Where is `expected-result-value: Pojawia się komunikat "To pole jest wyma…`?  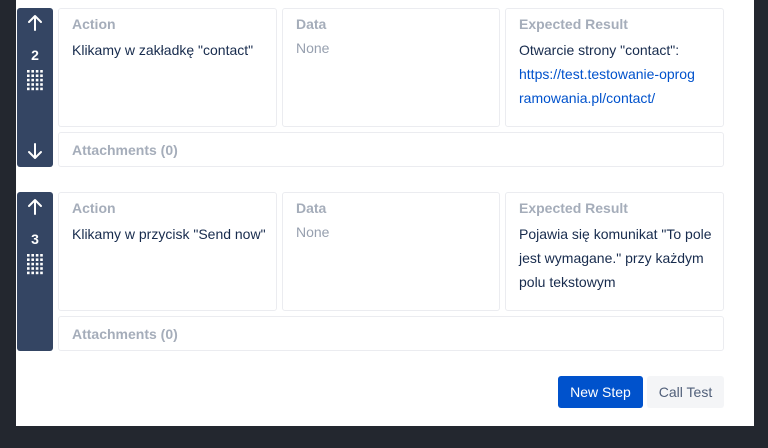 expected-result-value: Pojawia się komunikat "To pole jest wyma… is located at coordinates (615, 258).